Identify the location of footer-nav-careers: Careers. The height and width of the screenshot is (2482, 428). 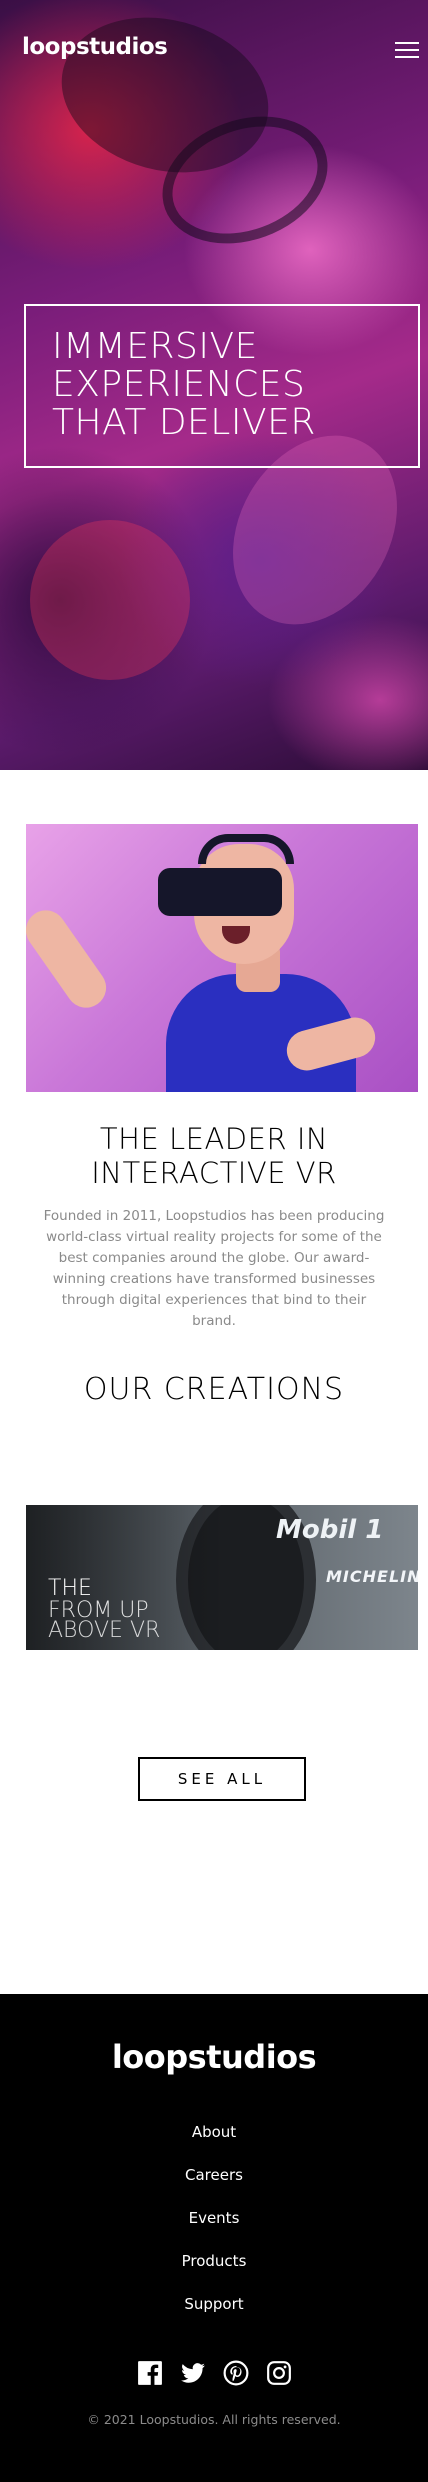
(214, 2186).